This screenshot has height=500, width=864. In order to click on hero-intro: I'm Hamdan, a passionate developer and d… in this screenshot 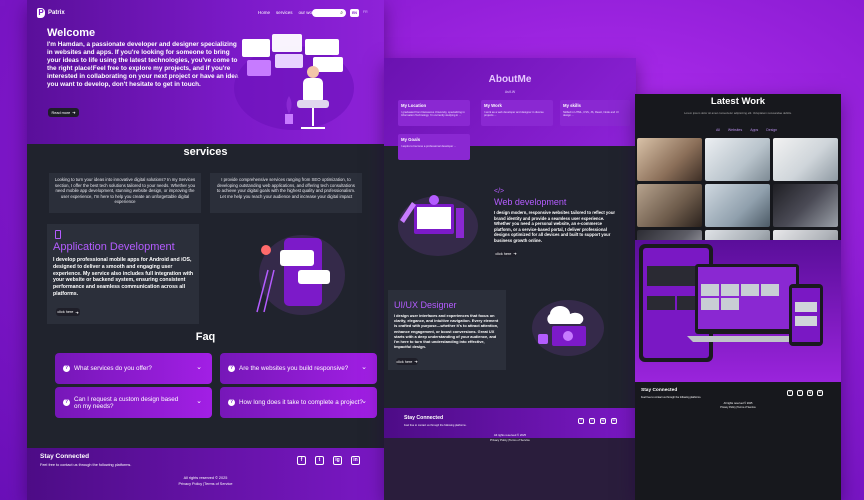, I will do `click(143, 65)`.